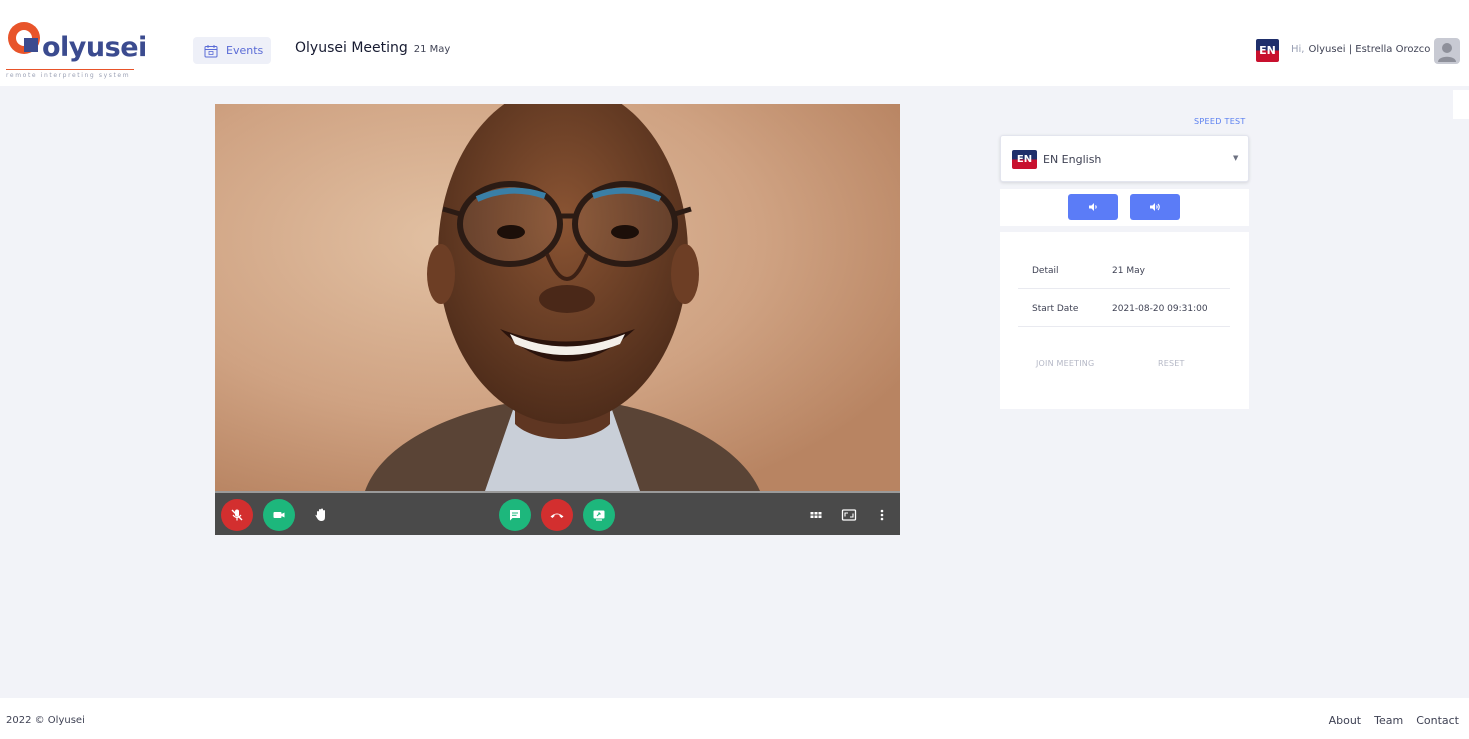 The width and height of the screenshot is (1469, 739). What do you see at coordinates (68, 75) in the screenshot?
I see `logo-tagline: remote interpreting system` at bounding box center [68, 75].